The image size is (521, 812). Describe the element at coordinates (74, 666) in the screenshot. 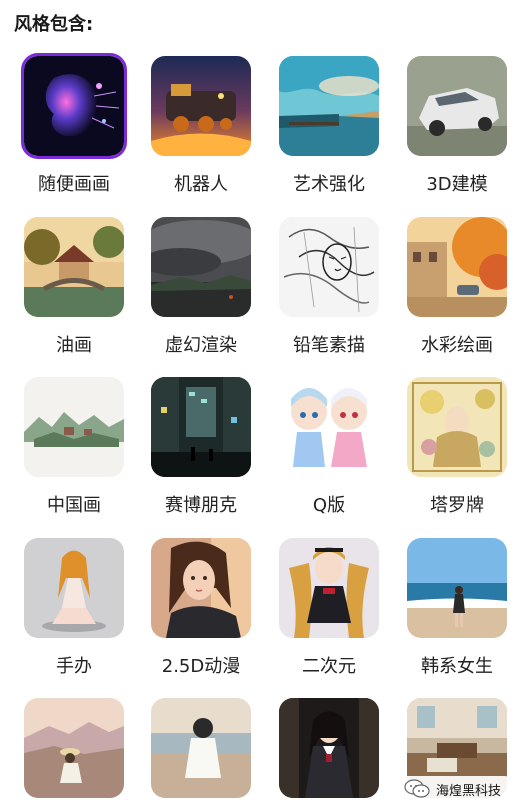

I see `style-label: 手办` at that location.